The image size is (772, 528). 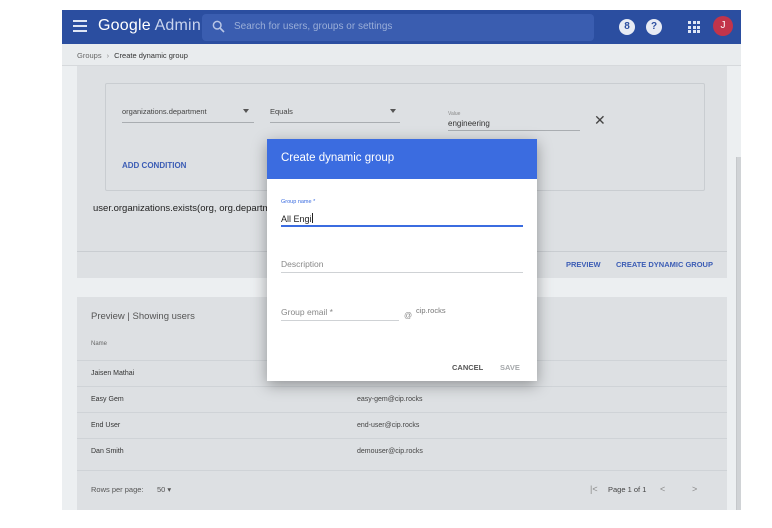 I want to click on value-field: engineering, so click(x=469, y=123).